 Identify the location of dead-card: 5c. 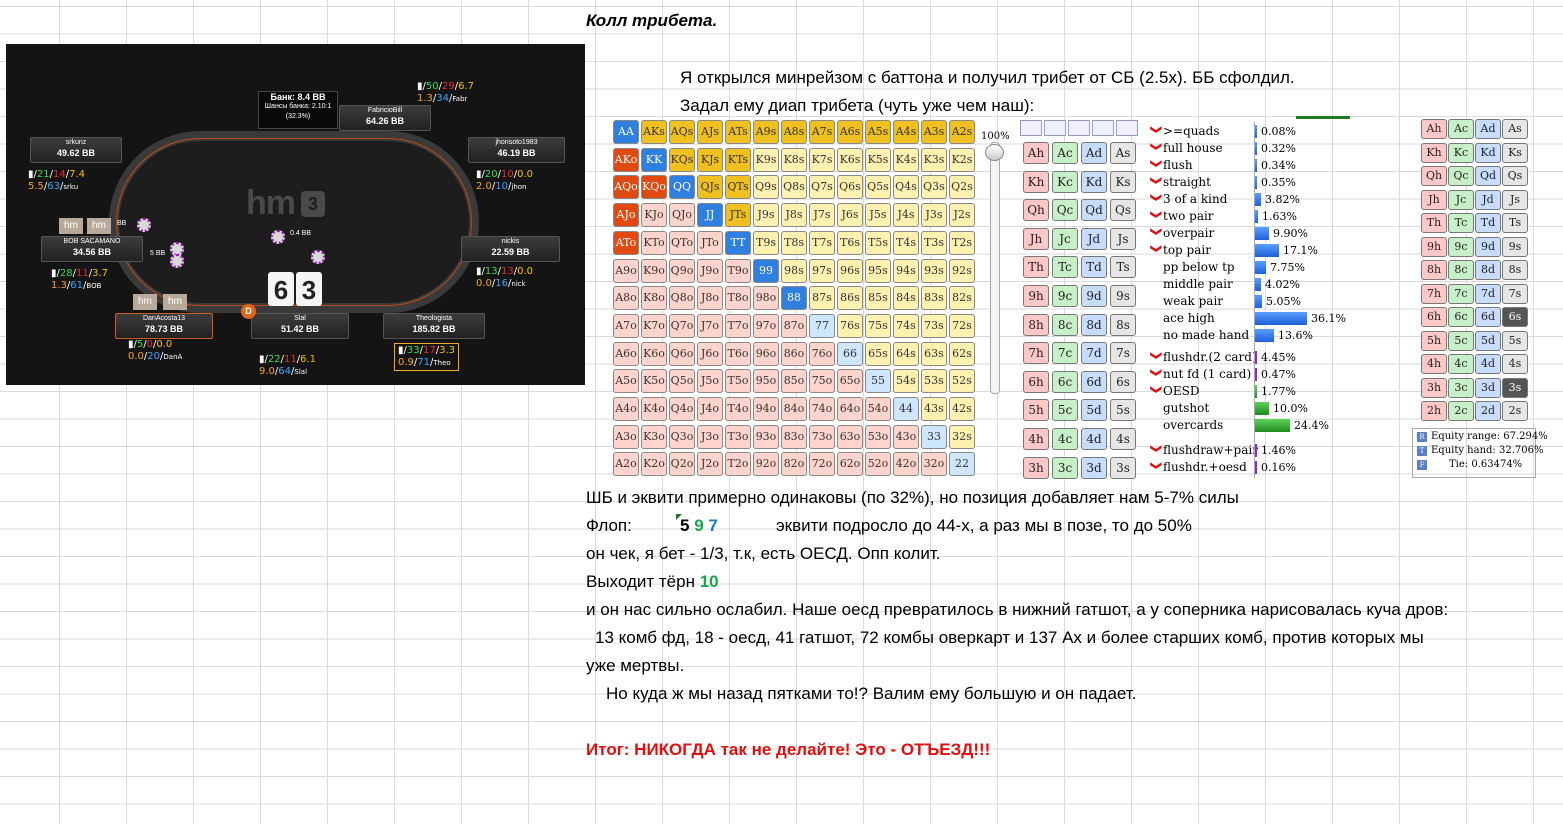
(1461, 340).